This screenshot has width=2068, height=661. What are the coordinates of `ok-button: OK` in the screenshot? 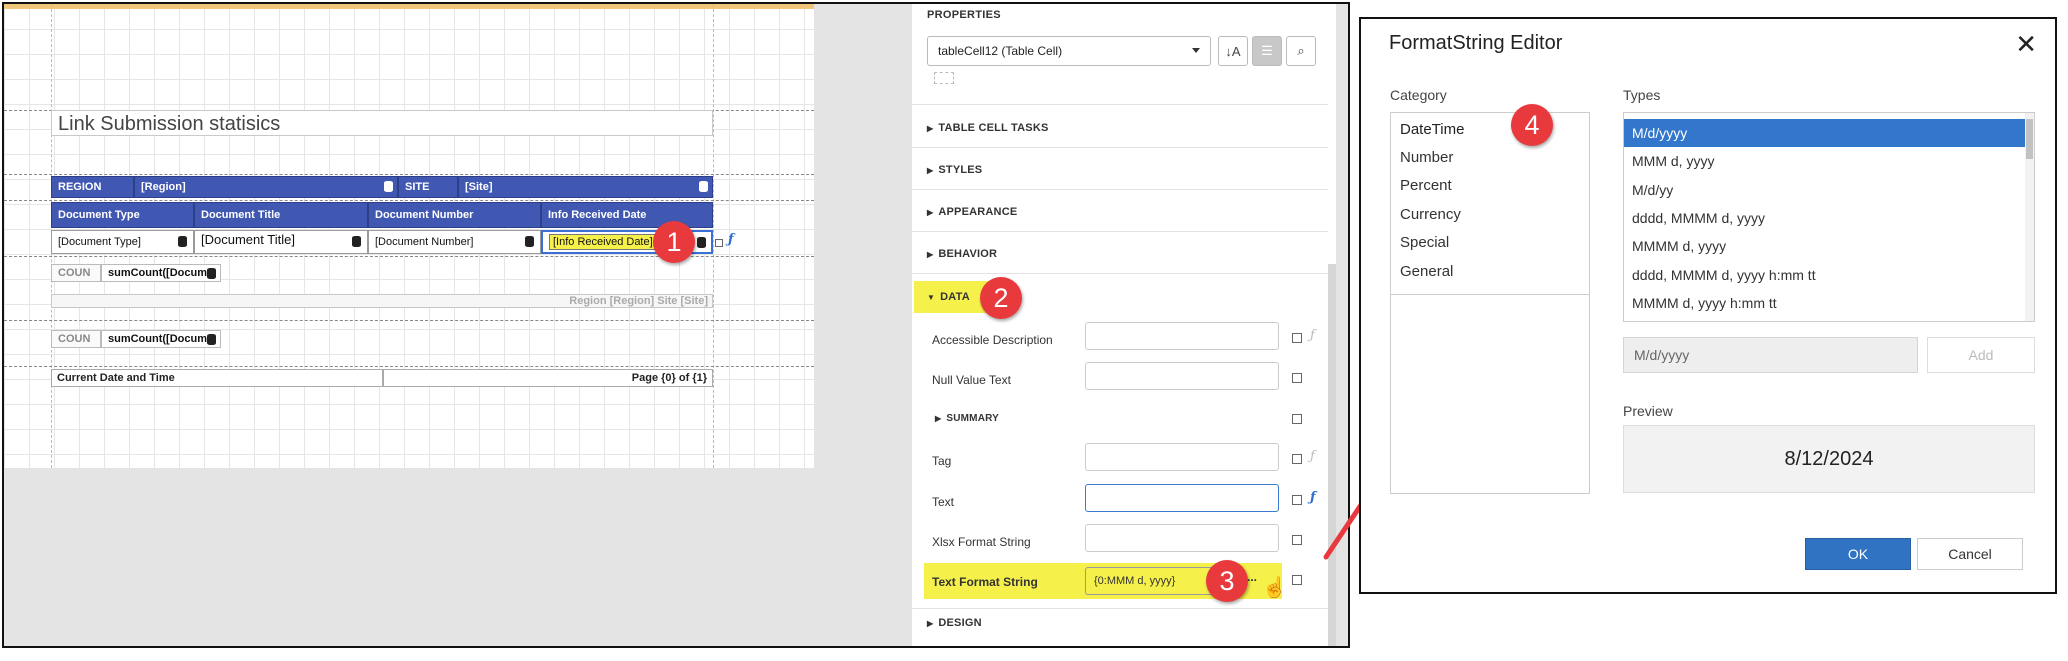 It's located at (1858, 554).